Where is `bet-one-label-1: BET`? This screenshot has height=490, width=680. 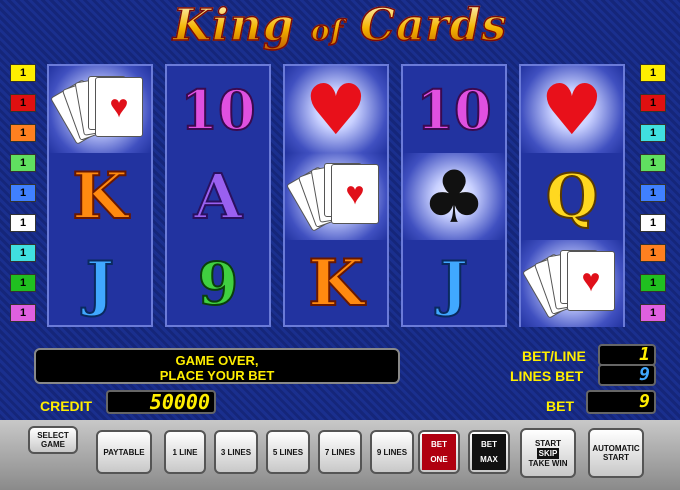
bet-one-label-1: BET is located at coordinates (439, 444).